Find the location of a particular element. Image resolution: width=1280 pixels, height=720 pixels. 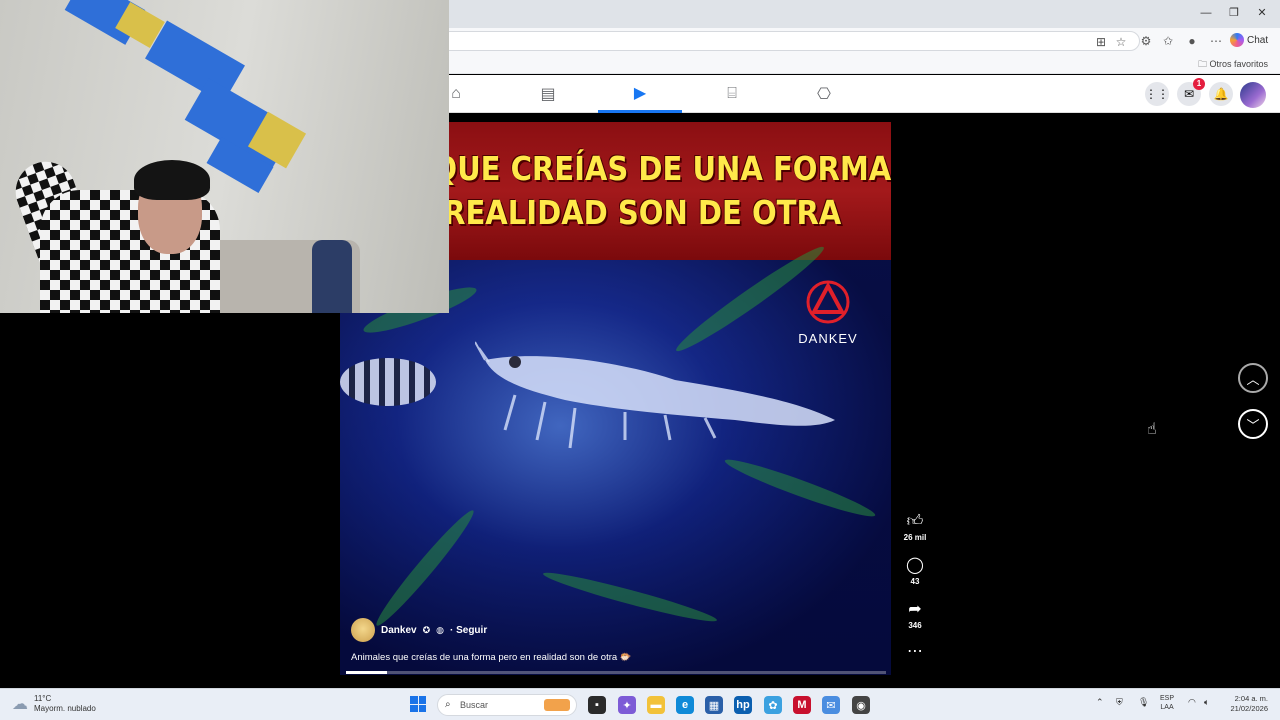

wifi-icon: ◠ is located at coordinates (1192, 702).